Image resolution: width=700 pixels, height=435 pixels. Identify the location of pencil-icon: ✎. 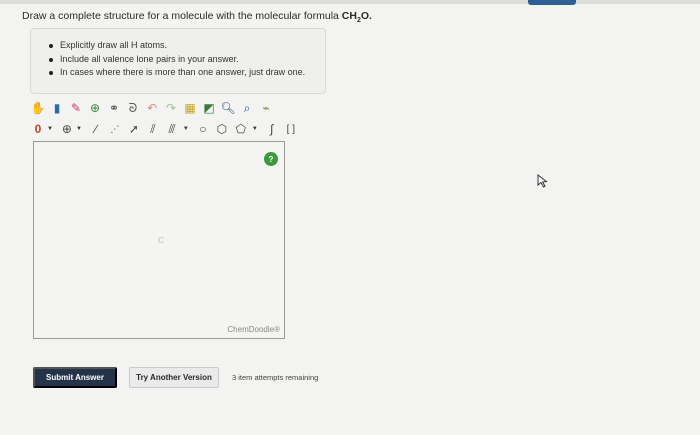
(76, 108).